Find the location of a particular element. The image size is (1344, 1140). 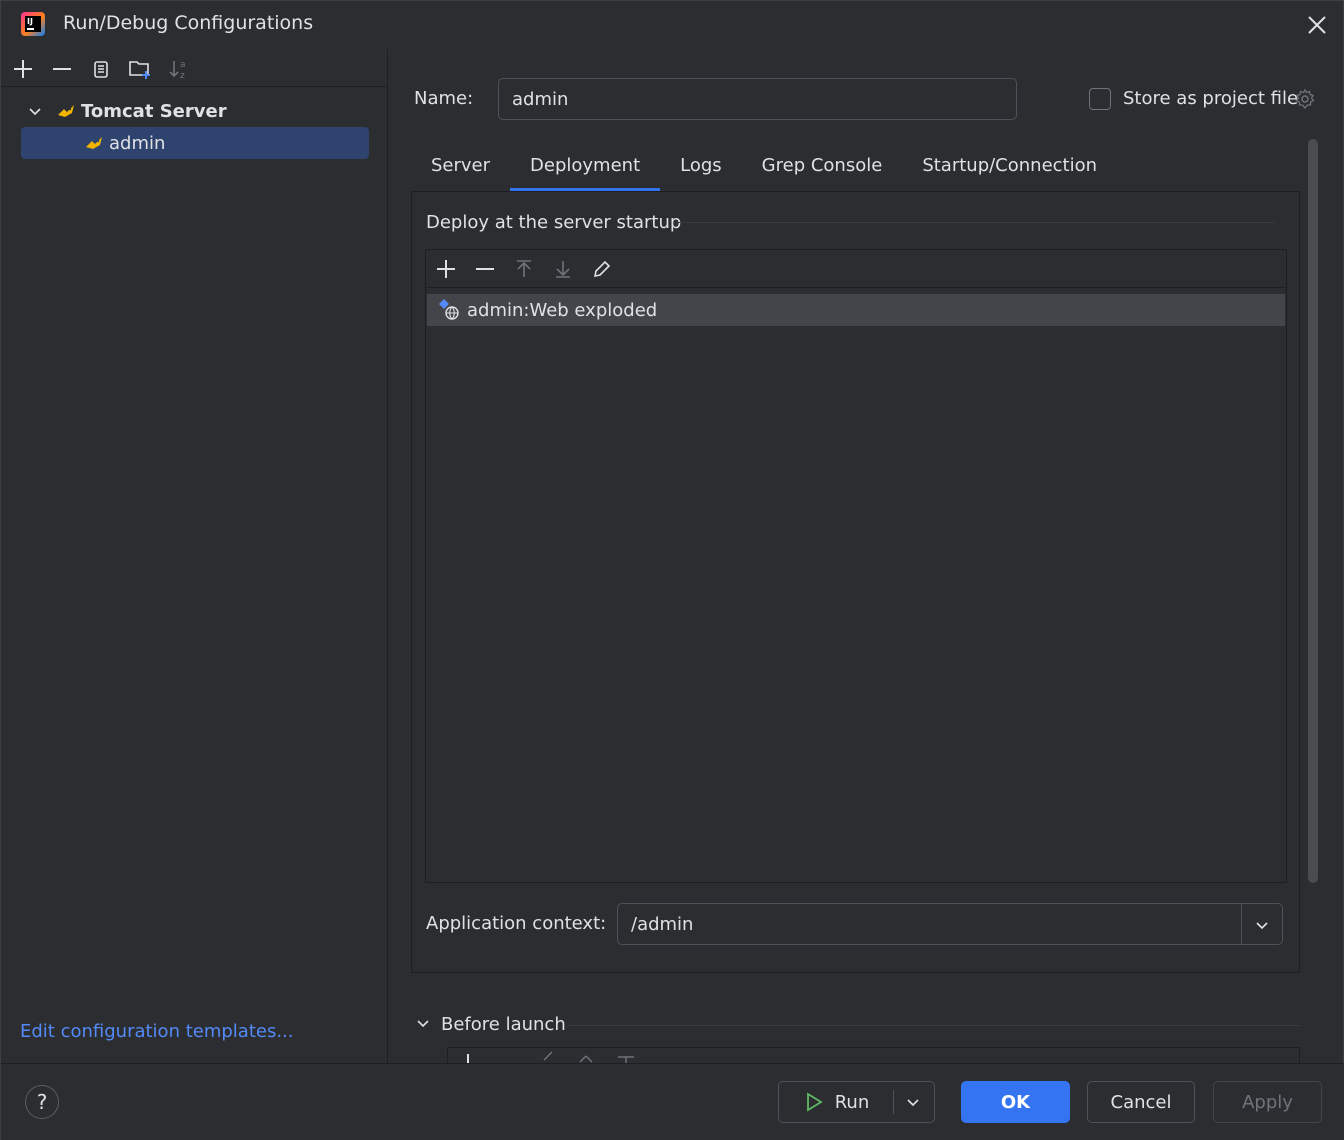

arrow-down-icon is located at coordinates (563, 269).